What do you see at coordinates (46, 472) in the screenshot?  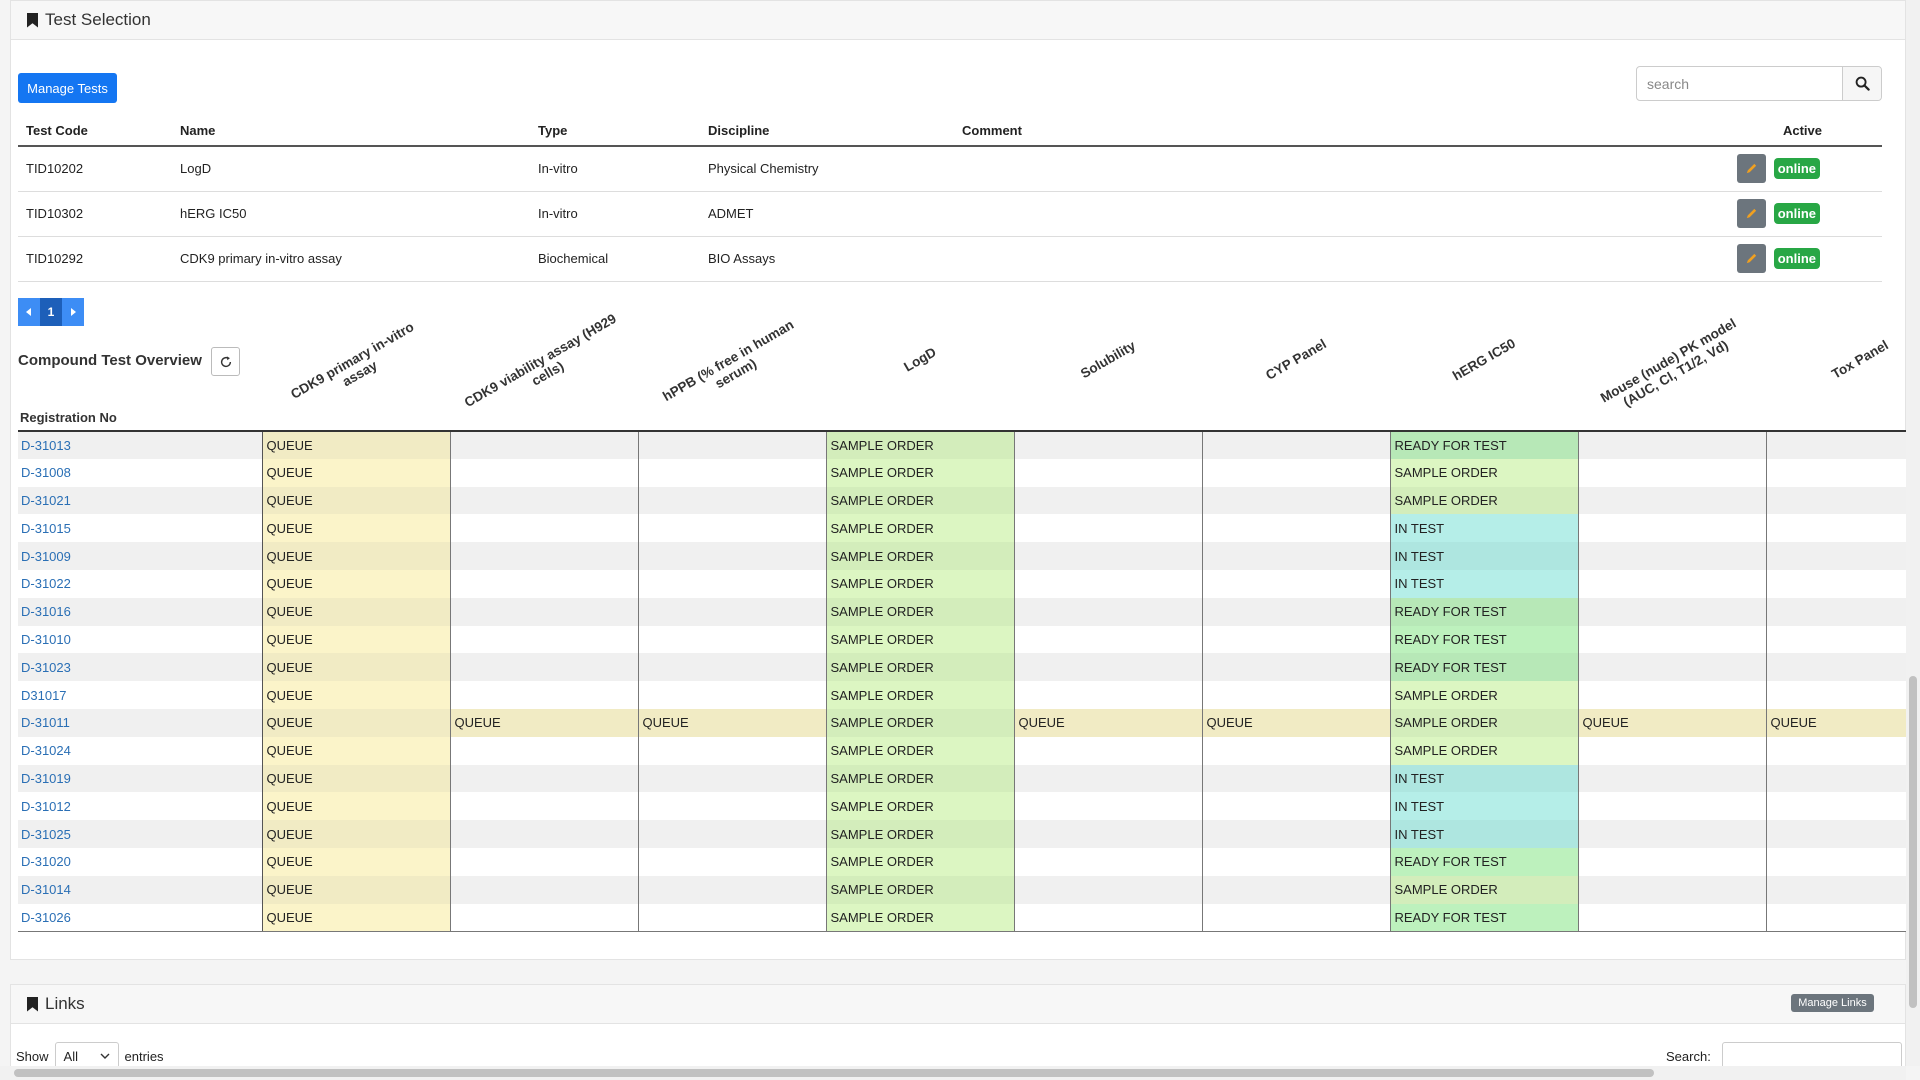 I see `registration-link: D-31008` at bounding box center [46, 472].